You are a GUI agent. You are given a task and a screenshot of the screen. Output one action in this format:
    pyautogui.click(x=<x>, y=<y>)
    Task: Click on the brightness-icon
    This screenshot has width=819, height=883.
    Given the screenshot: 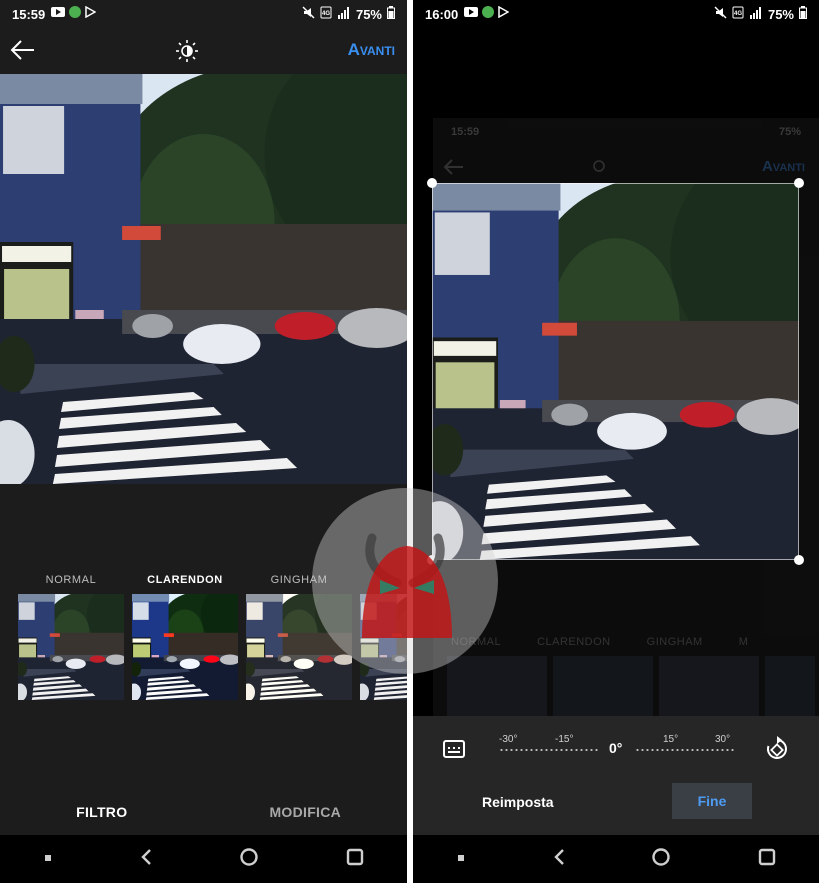 What is the action you would take?
    pyautogui.click(x=187, y=53)
    